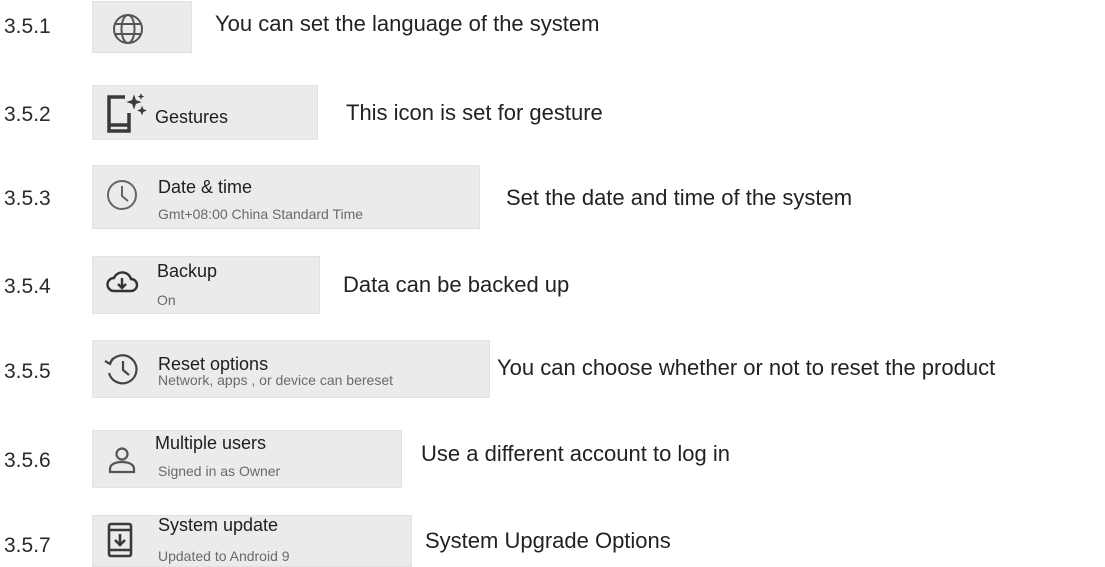 The width and height of the screenshot is (1105, 567). I want to click on item-title: System update, so click(218, 525).